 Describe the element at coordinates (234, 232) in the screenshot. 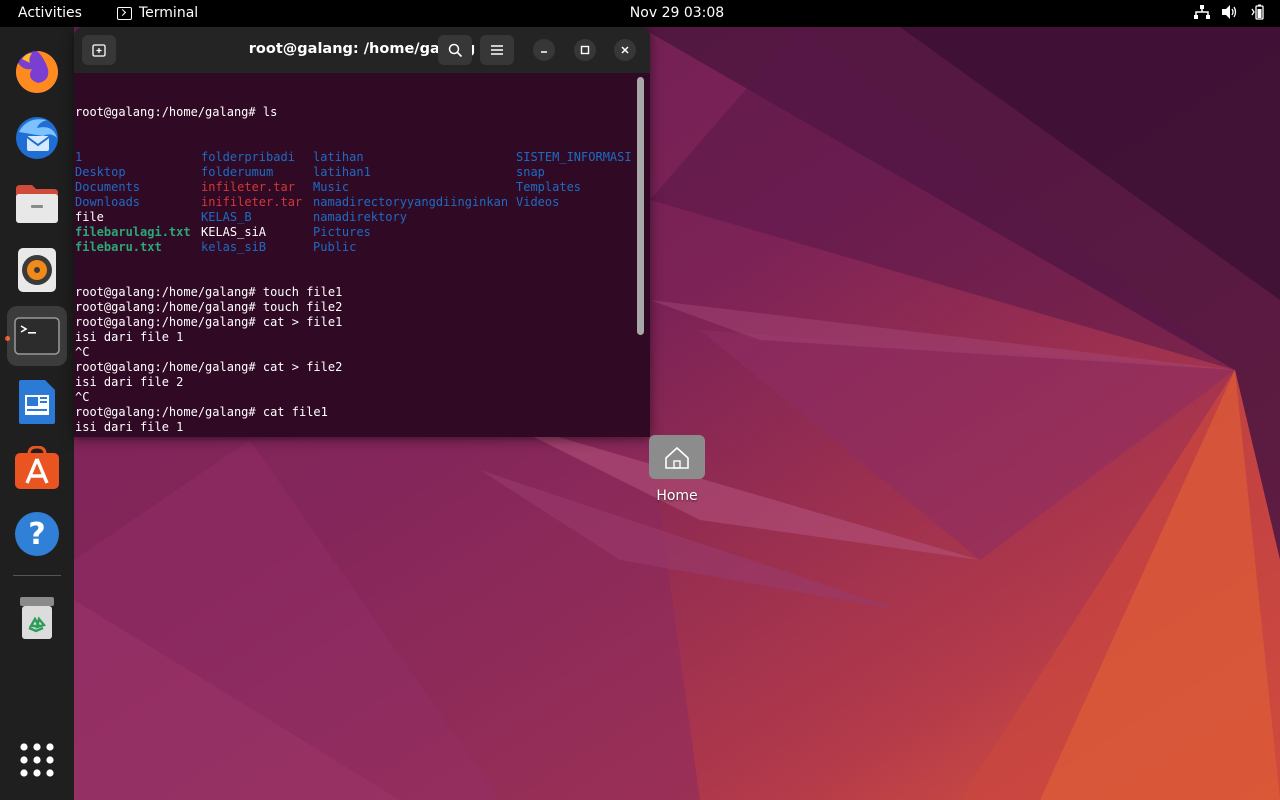

I see `ls-entry: KELAS_siA` at that location.